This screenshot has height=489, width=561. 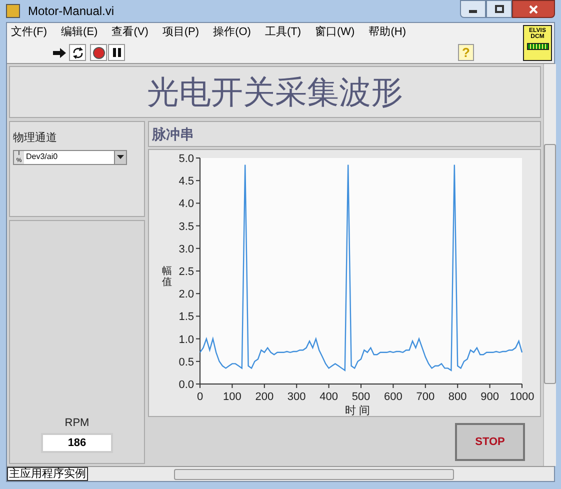 I want to click on y-tick-label: 4.5, so click(x=186, y=182).